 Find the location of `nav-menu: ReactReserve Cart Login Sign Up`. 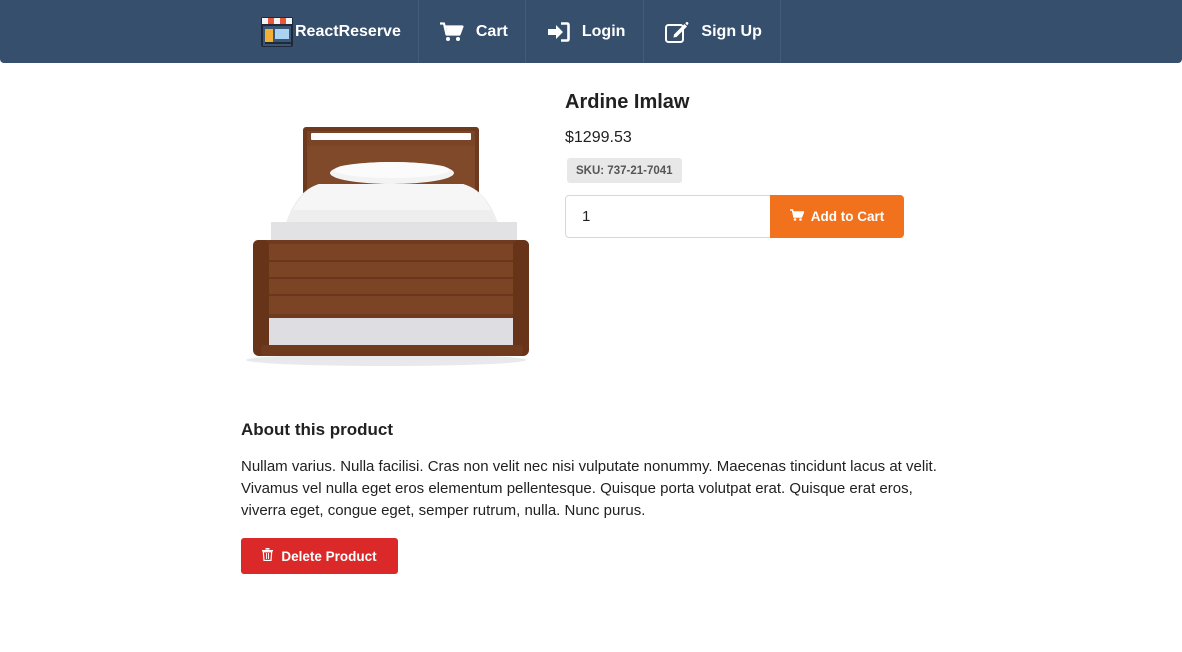

nav-menu: ReactReserve Cart Login Sign Up is located at coordinates (511, 31).